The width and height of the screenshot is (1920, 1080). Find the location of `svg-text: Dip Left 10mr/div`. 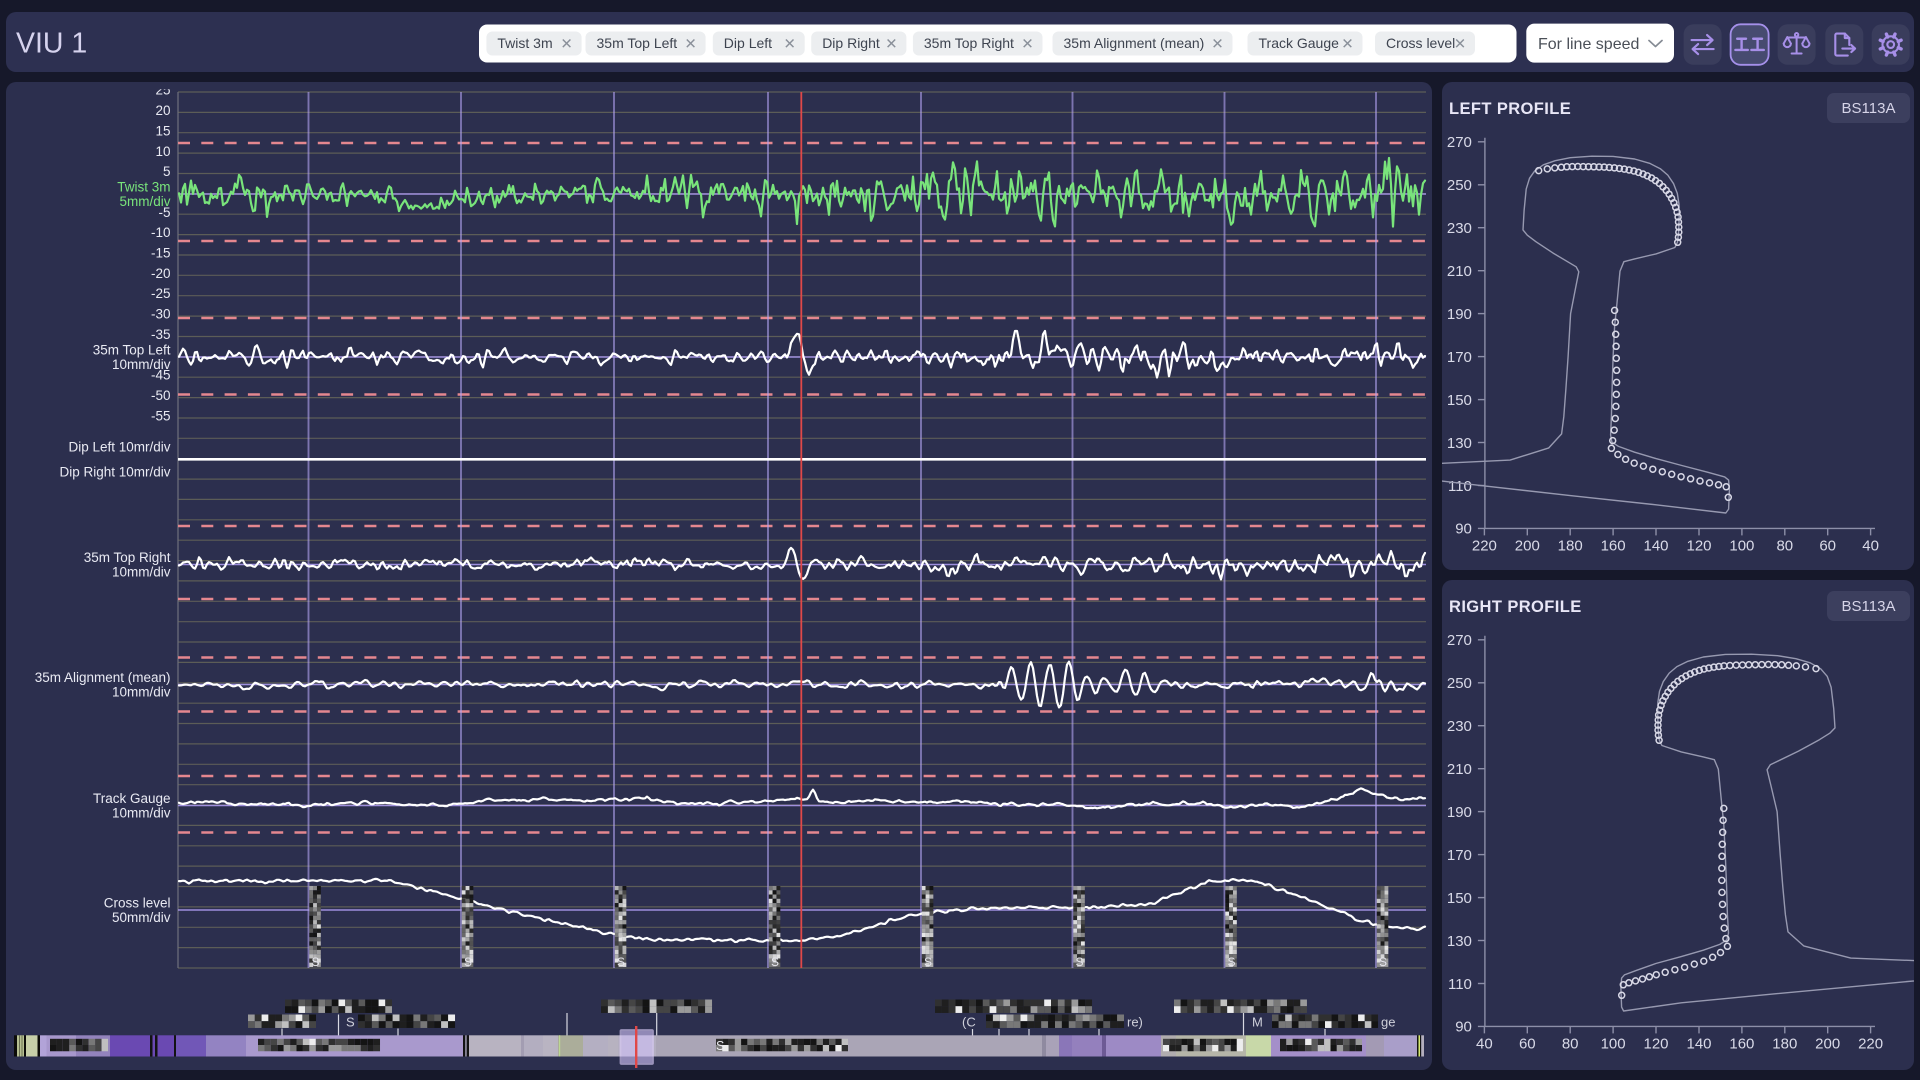

svg-text: Dip Left 10mr/div is located at coordinates (119, 447).